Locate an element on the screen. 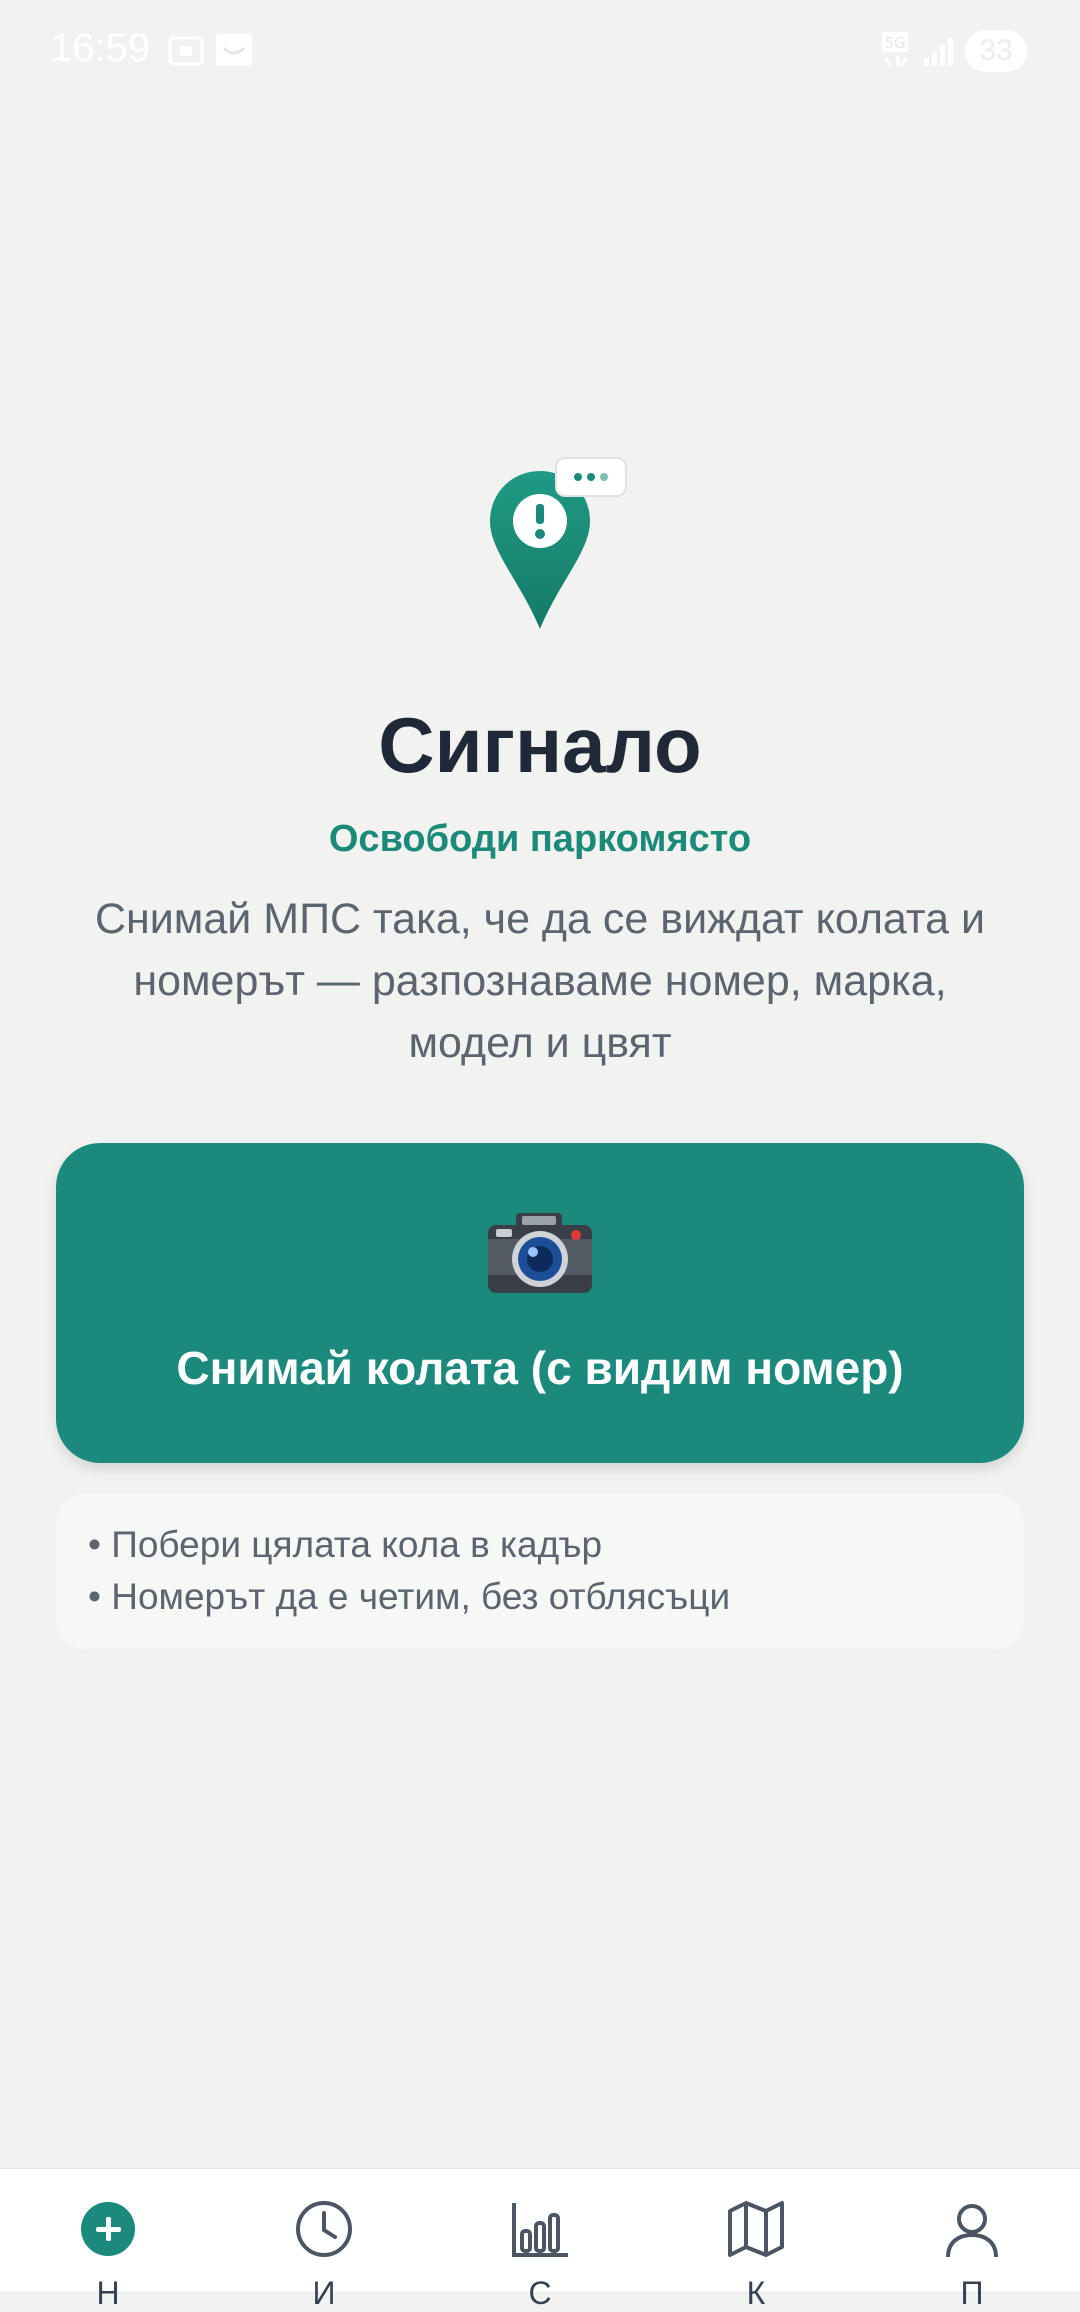  capture-button-label: Снимай колата (с видим номер) is located at coordinates (540, 1368).